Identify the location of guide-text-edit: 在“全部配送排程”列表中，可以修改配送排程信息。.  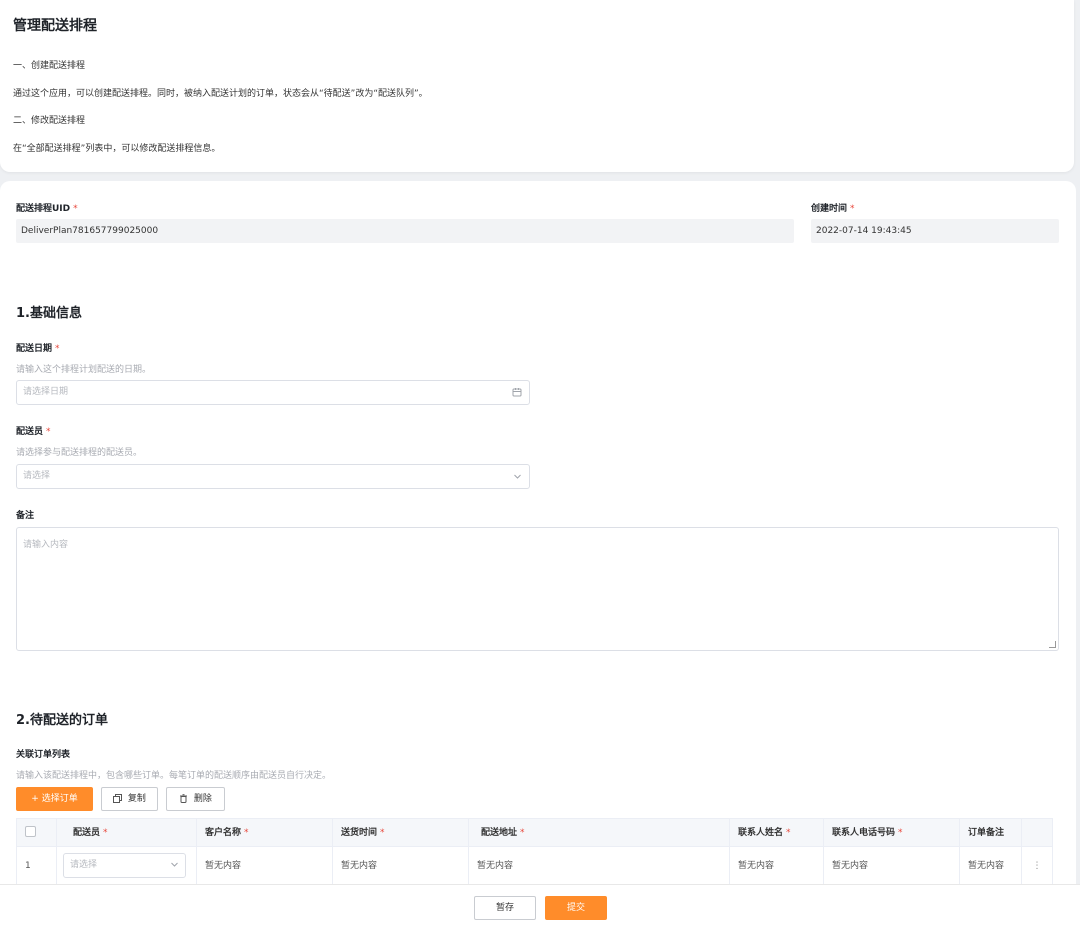
(117, 149).